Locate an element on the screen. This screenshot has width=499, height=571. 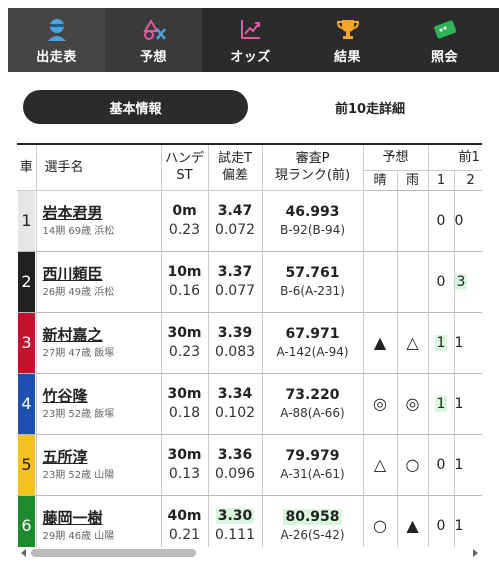
trophy-icon is located at coordinates (348, 29).